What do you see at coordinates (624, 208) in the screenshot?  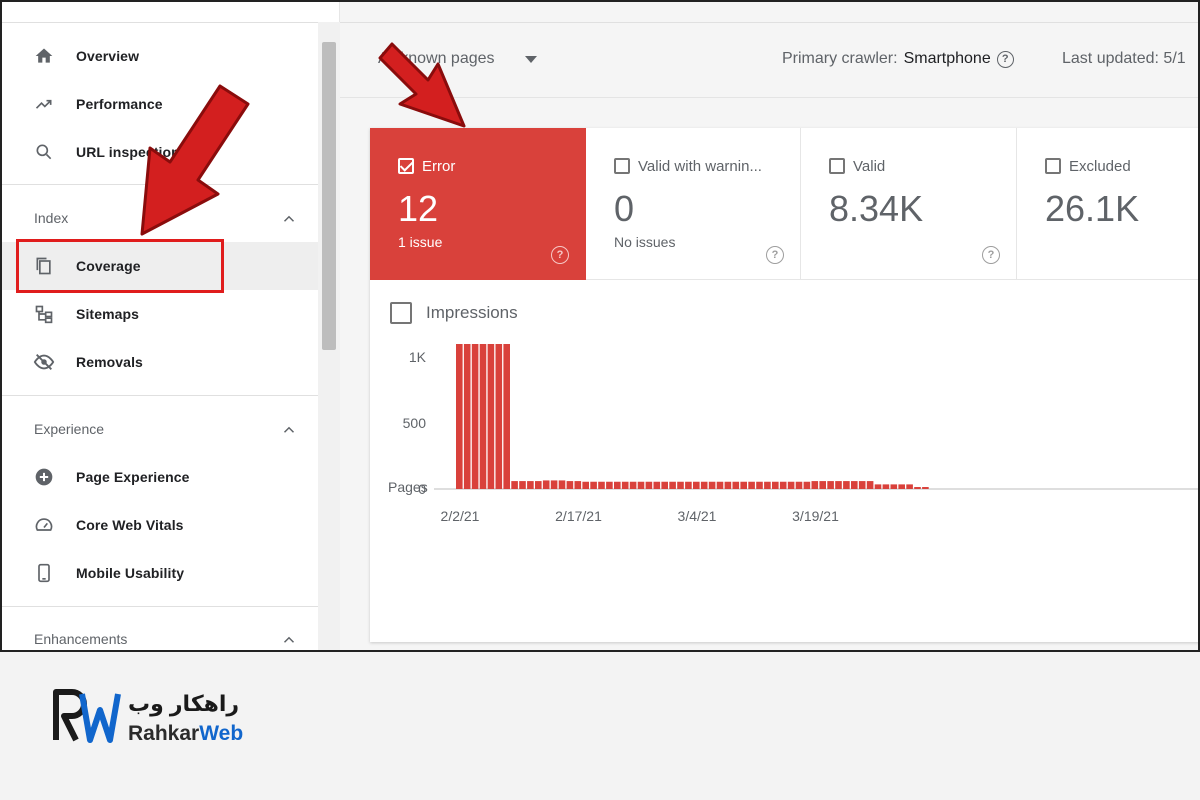 I see `stat-value: 0` at bounding box center [624, 208].